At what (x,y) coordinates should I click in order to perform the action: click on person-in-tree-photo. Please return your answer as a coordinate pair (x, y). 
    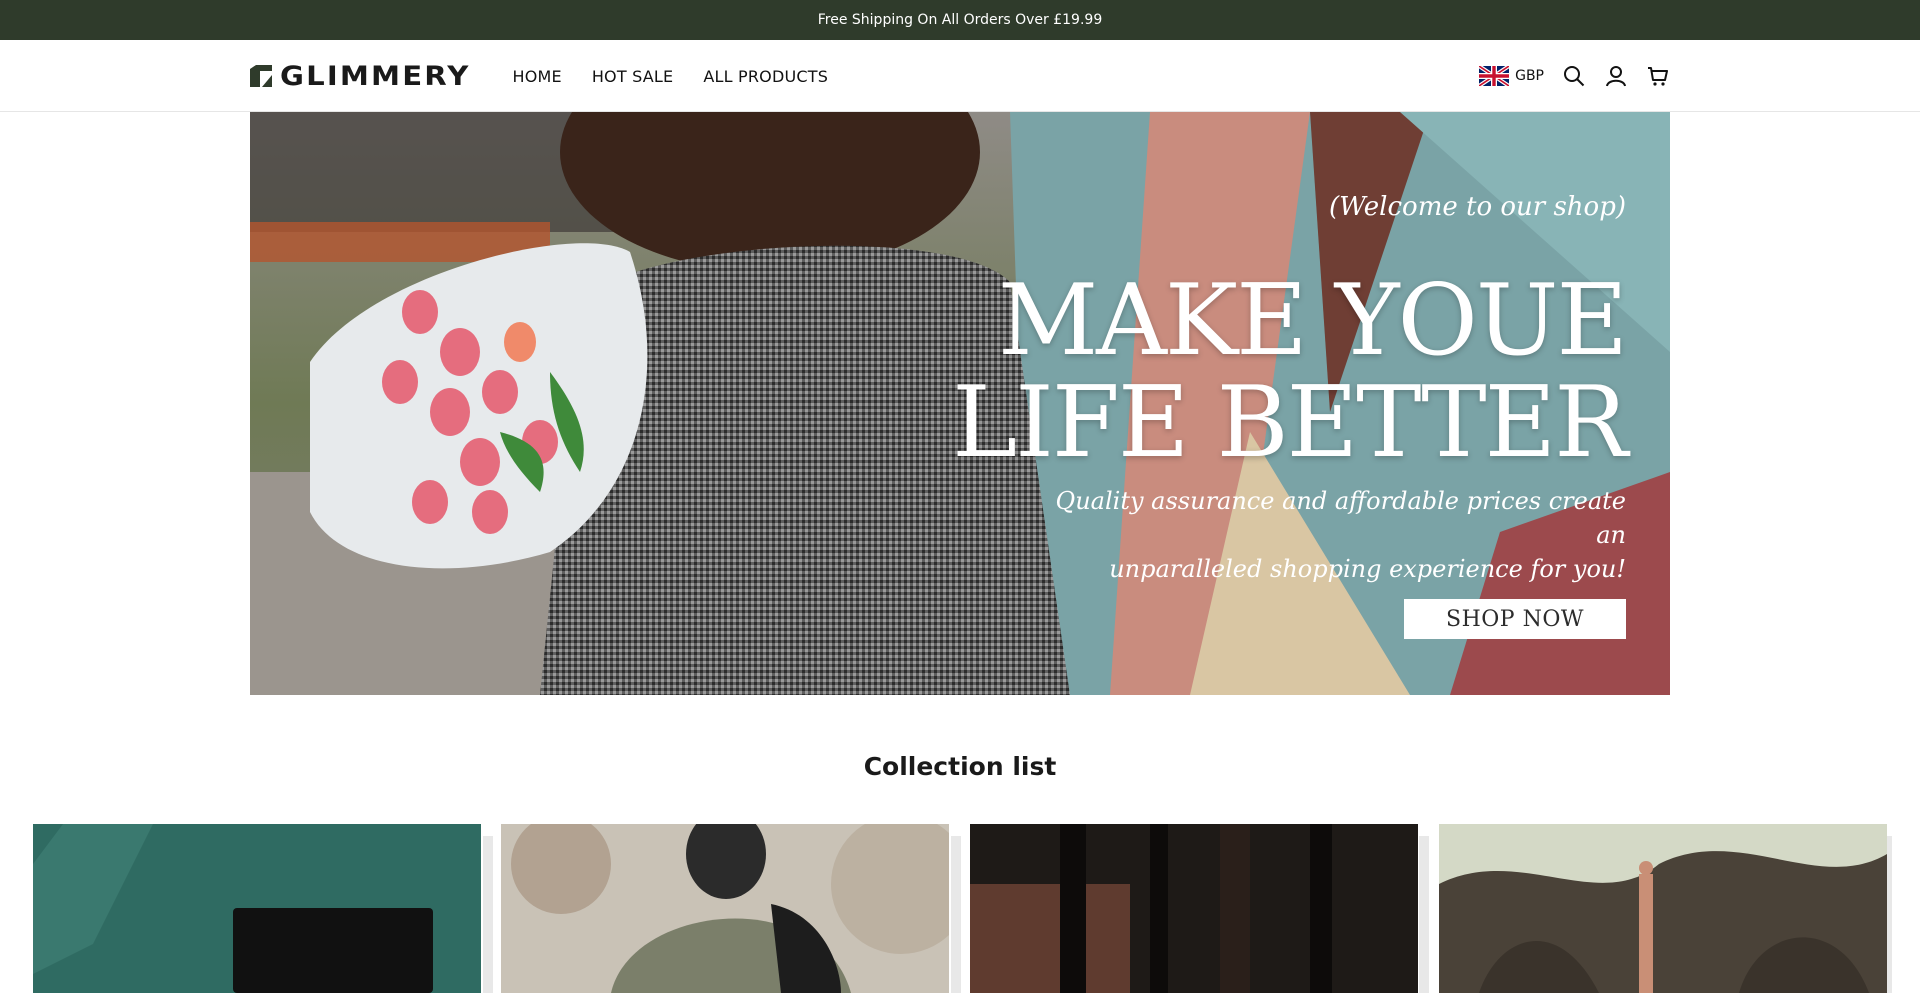
    Looking at the image, I should click on (1663, 908).